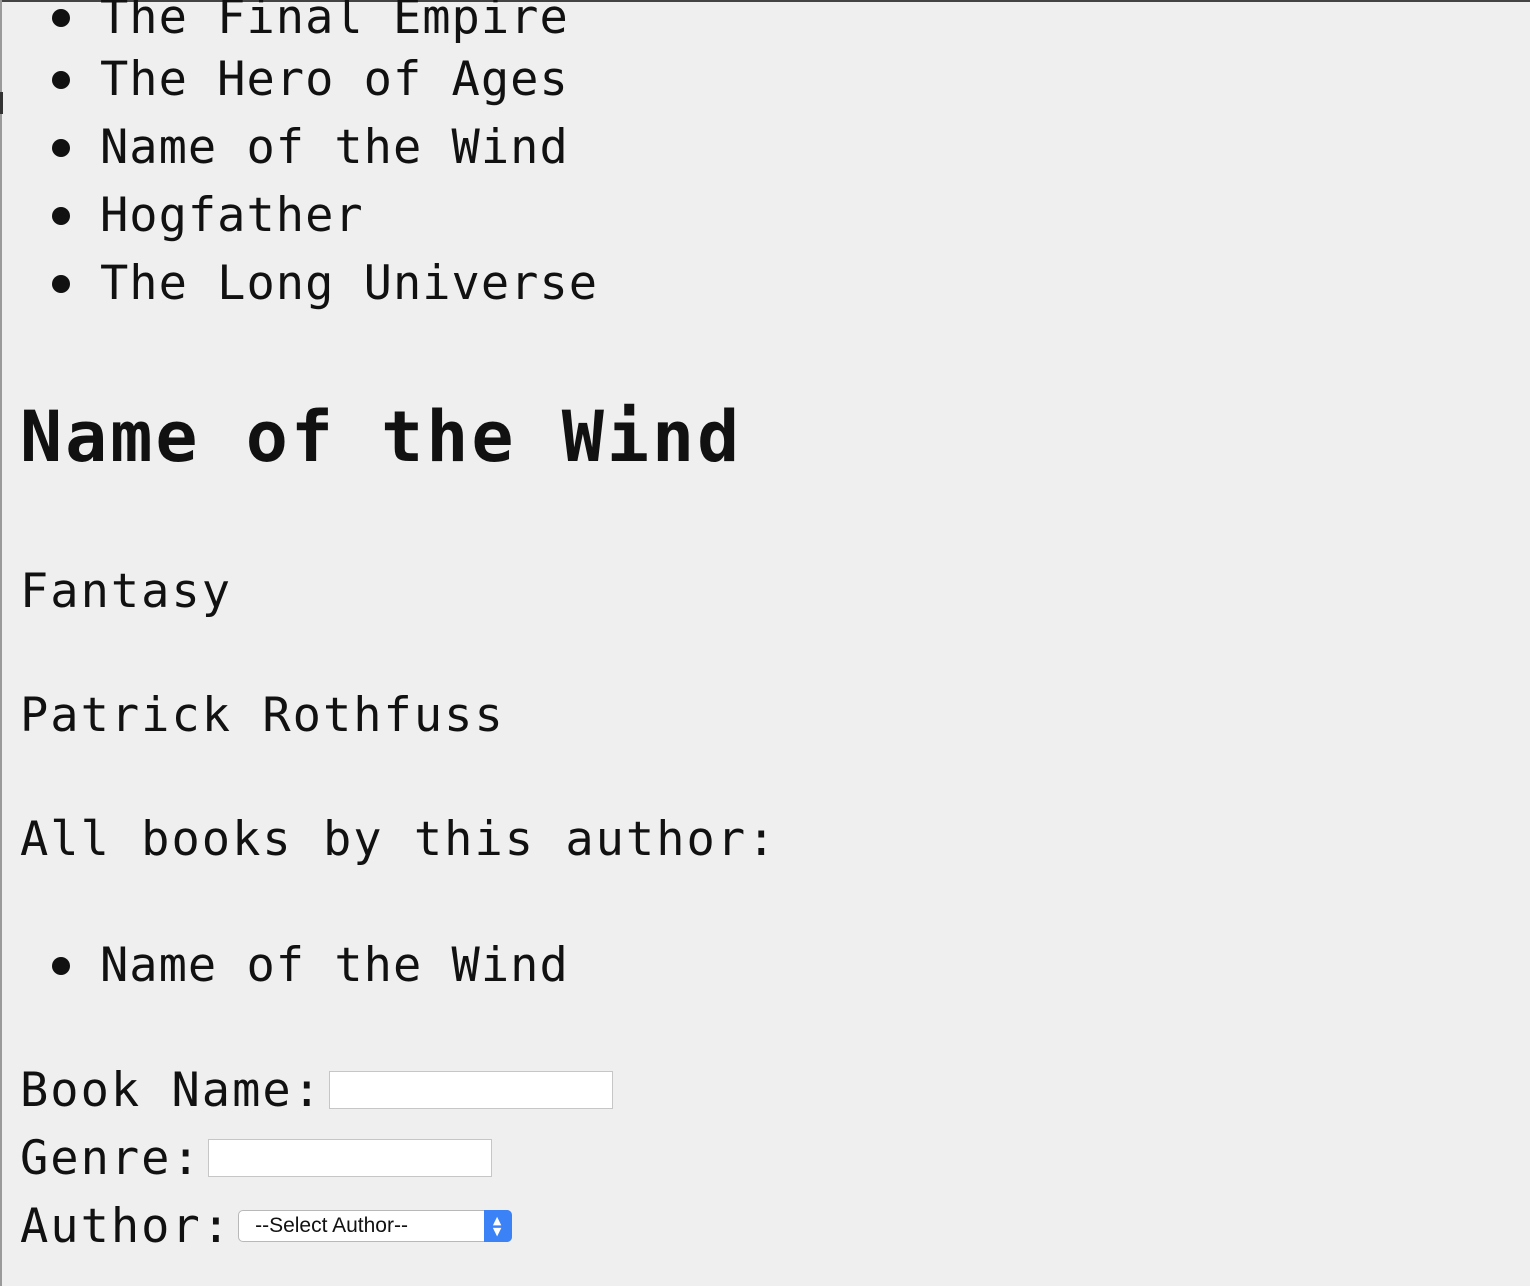 The image size is (1530, 1286). What do you see at coordinates (1, 103) in the screenshot?
I see `window-left-marker` at bounding box center [1, 103].